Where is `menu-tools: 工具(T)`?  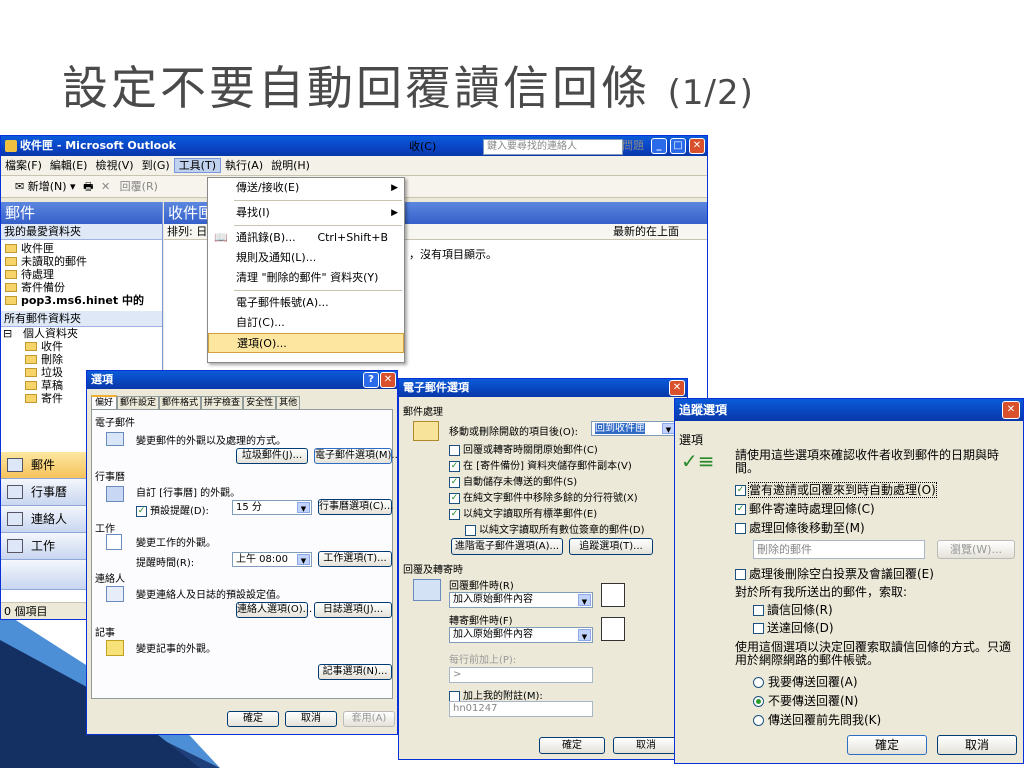
menu-tools: 工具(T) is located at coordinates (197, 165).